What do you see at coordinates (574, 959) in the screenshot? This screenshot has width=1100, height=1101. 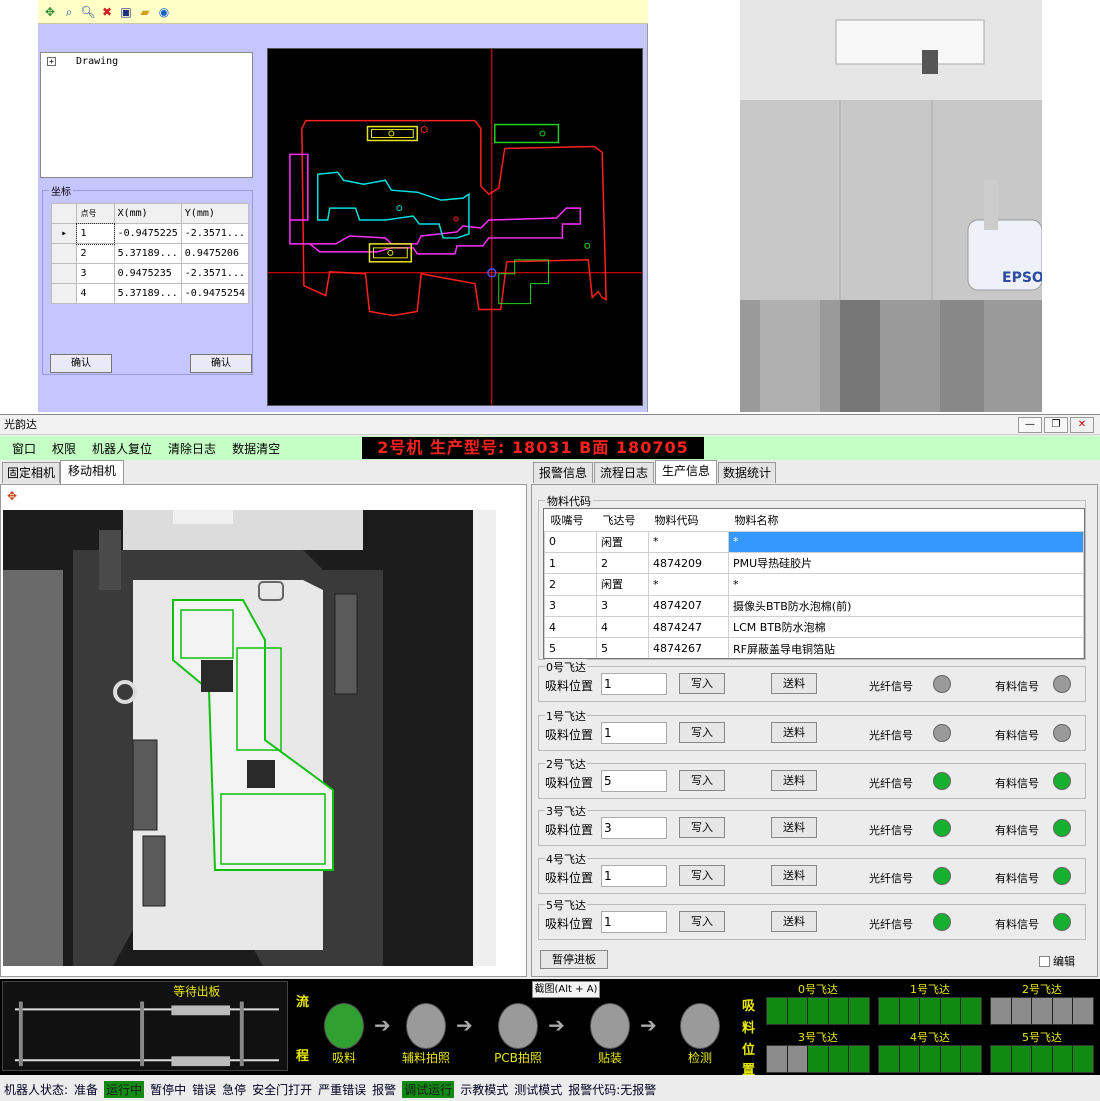 I see `pause-board-button: 暂停进板` at bounding box center [574, 959].